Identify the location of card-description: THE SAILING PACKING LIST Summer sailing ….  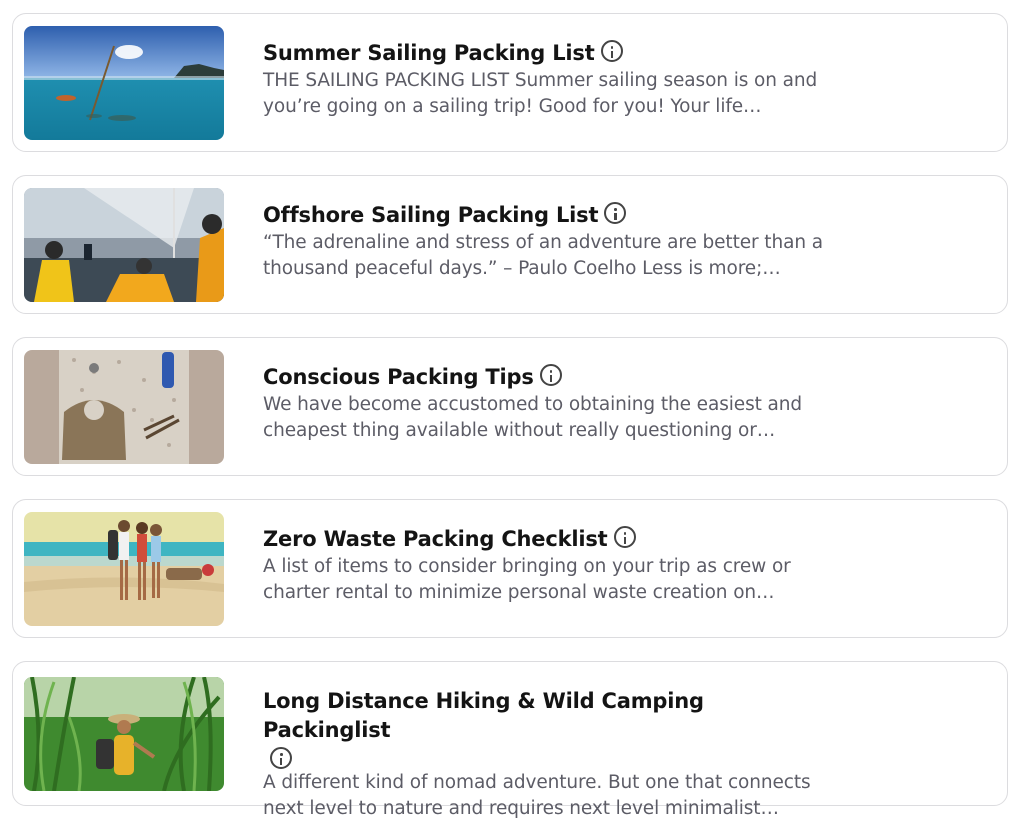
(540, 93).